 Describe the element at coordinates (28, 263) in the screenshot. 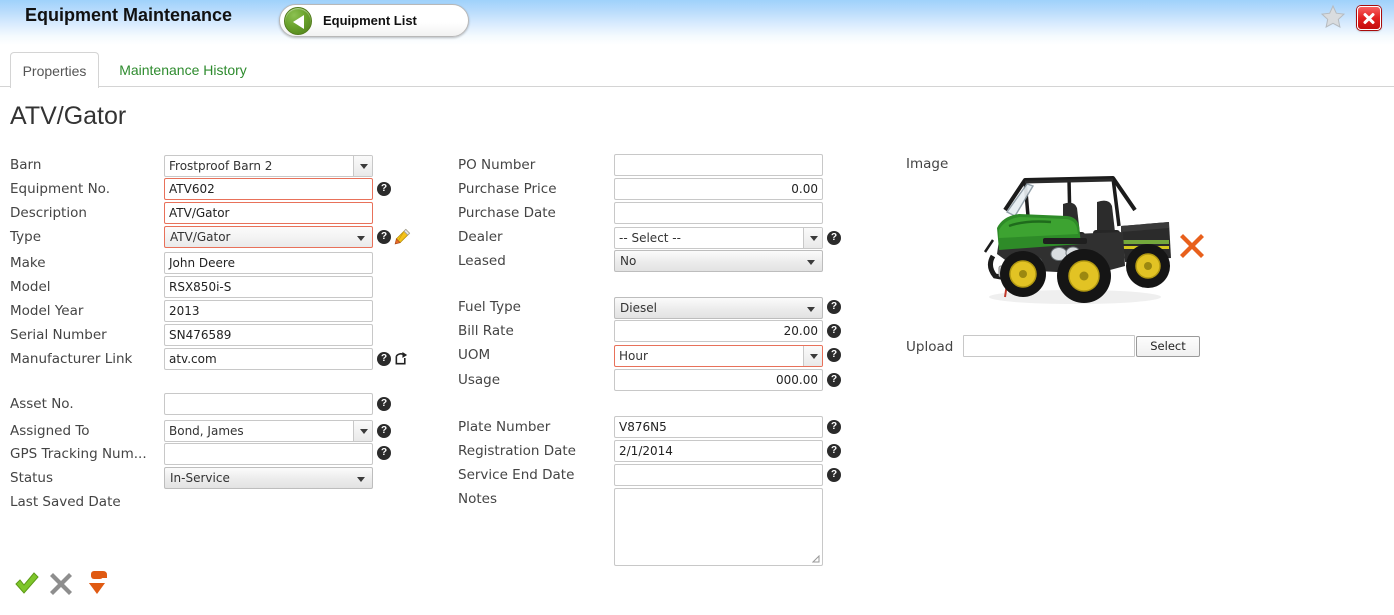

I see `label-make: Make` at that location.